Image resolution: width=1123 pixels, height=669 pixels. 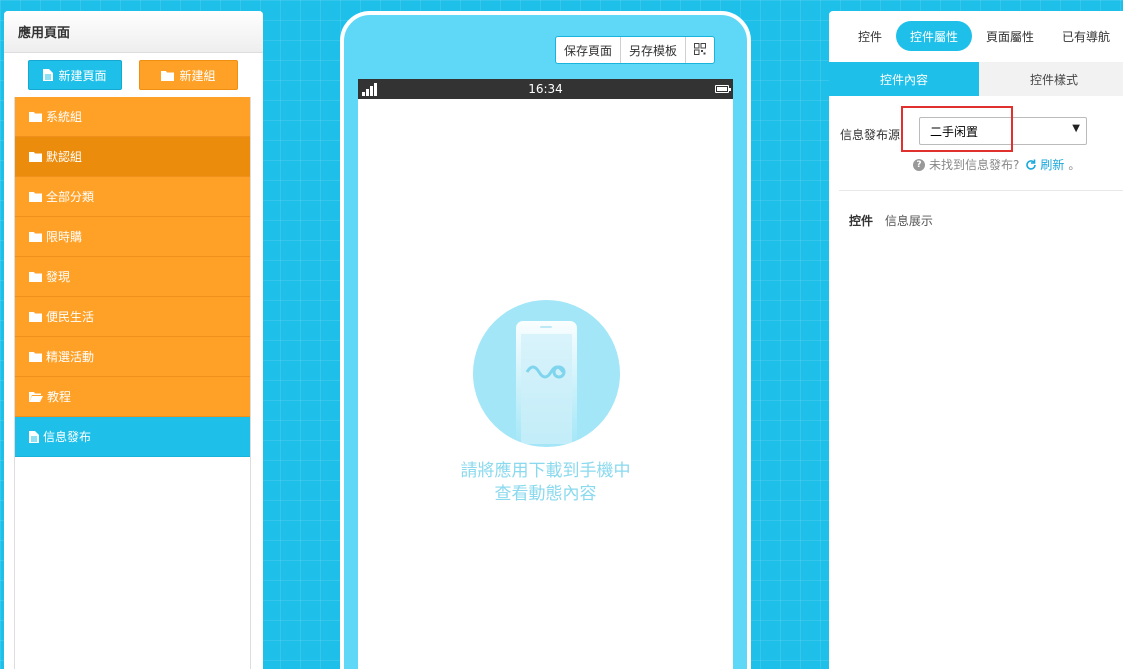 What do you see at coordinates (1010, 36) in the screenshot?
I see `tab-page-properties: 頁面屬性` at bounding box center [1010, 36].